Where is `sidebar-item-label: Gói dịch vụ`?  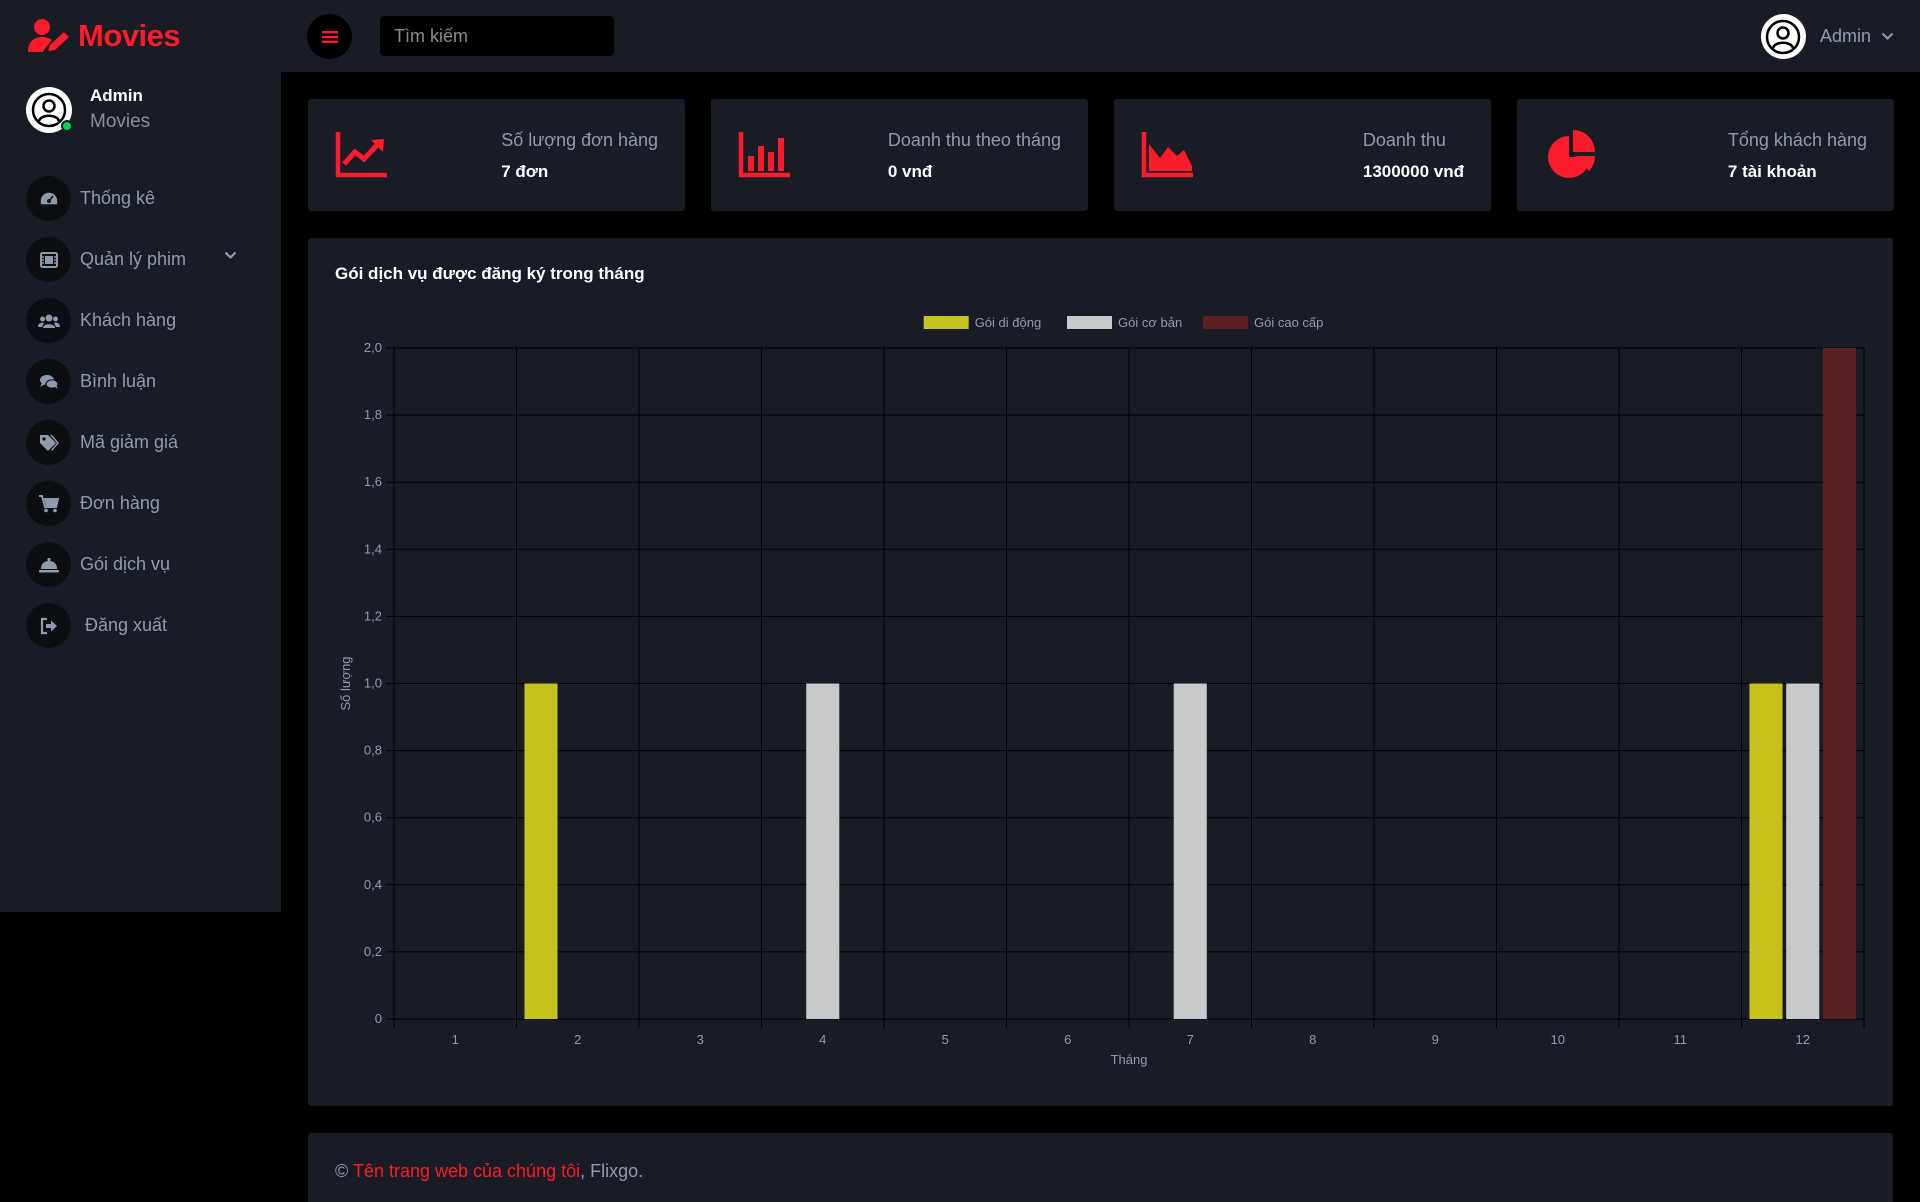
sidebar-item-label: Gói dịch vụ is located at coordinates (125, 564).